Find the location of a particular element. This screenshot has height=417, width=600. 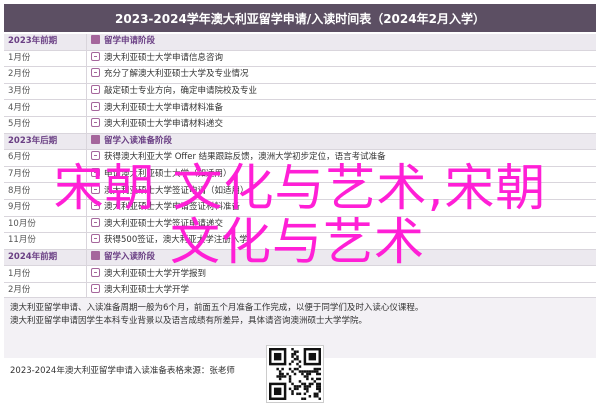

timeline-month: 2月份 is located at coordinates (45, 75).